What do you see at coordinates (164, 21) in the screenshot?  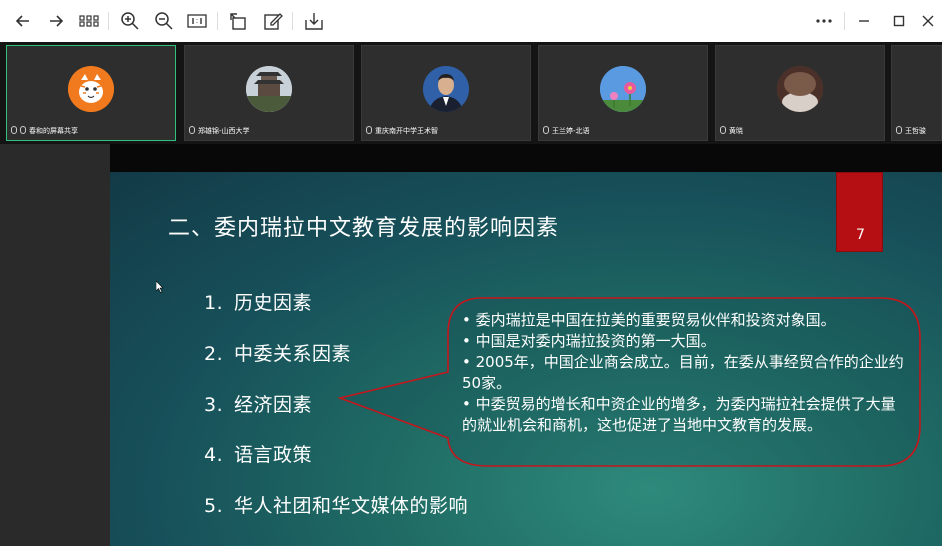 I see `zoom-out-icon` at bounding box center [164, 21].